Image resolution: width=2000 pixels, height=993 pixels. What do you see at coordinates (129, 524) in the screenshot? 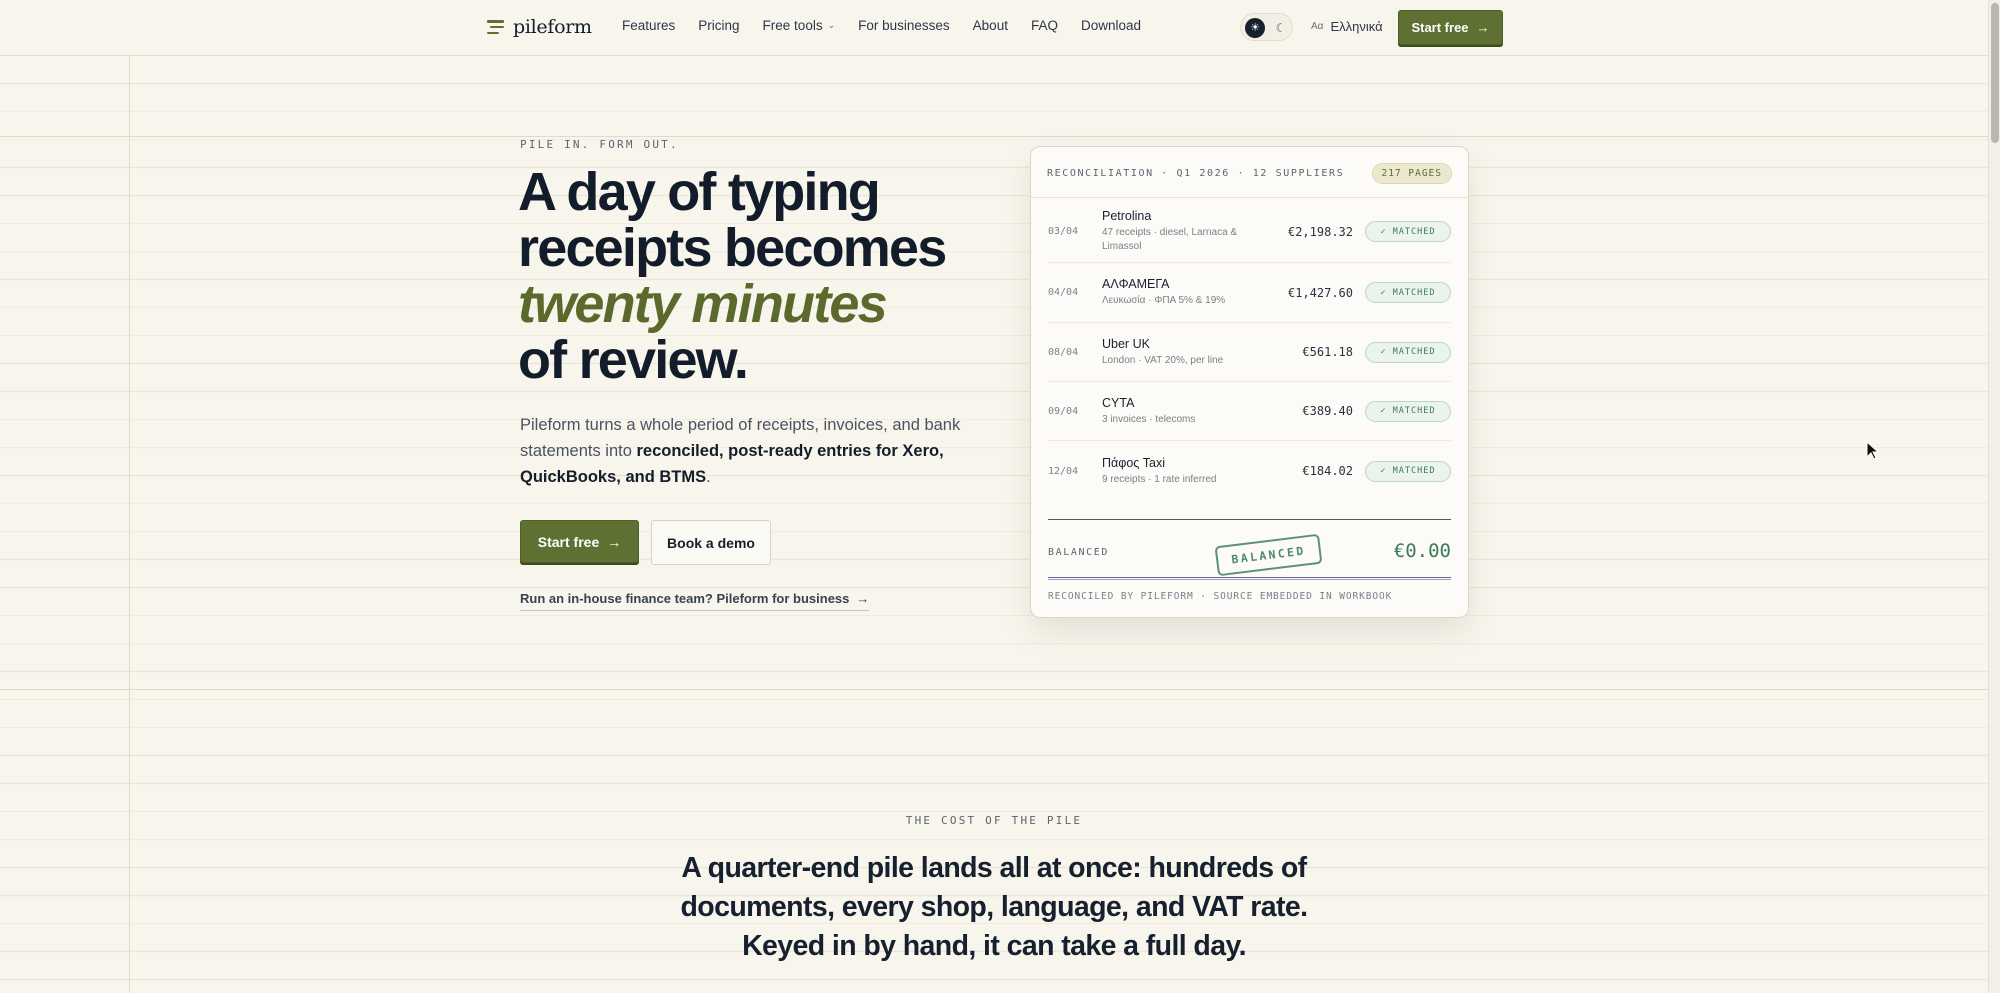
I see `page-margin-line` at bounding box center [129, 524].